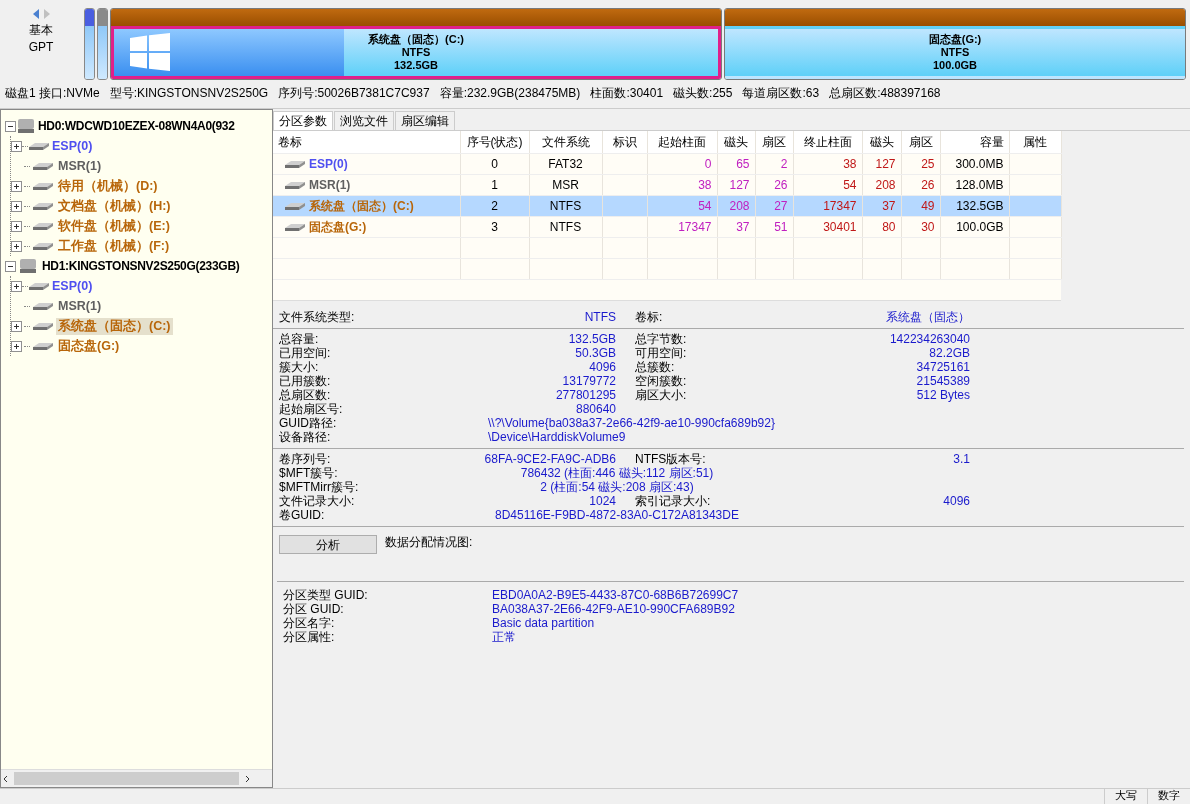 The image size is (1190, 804). Describe the element at coordinates (617, 473) in the screenshot. I see `field-value: 786432 (柱面:446 磁头:112 扇区:51)` at that location.